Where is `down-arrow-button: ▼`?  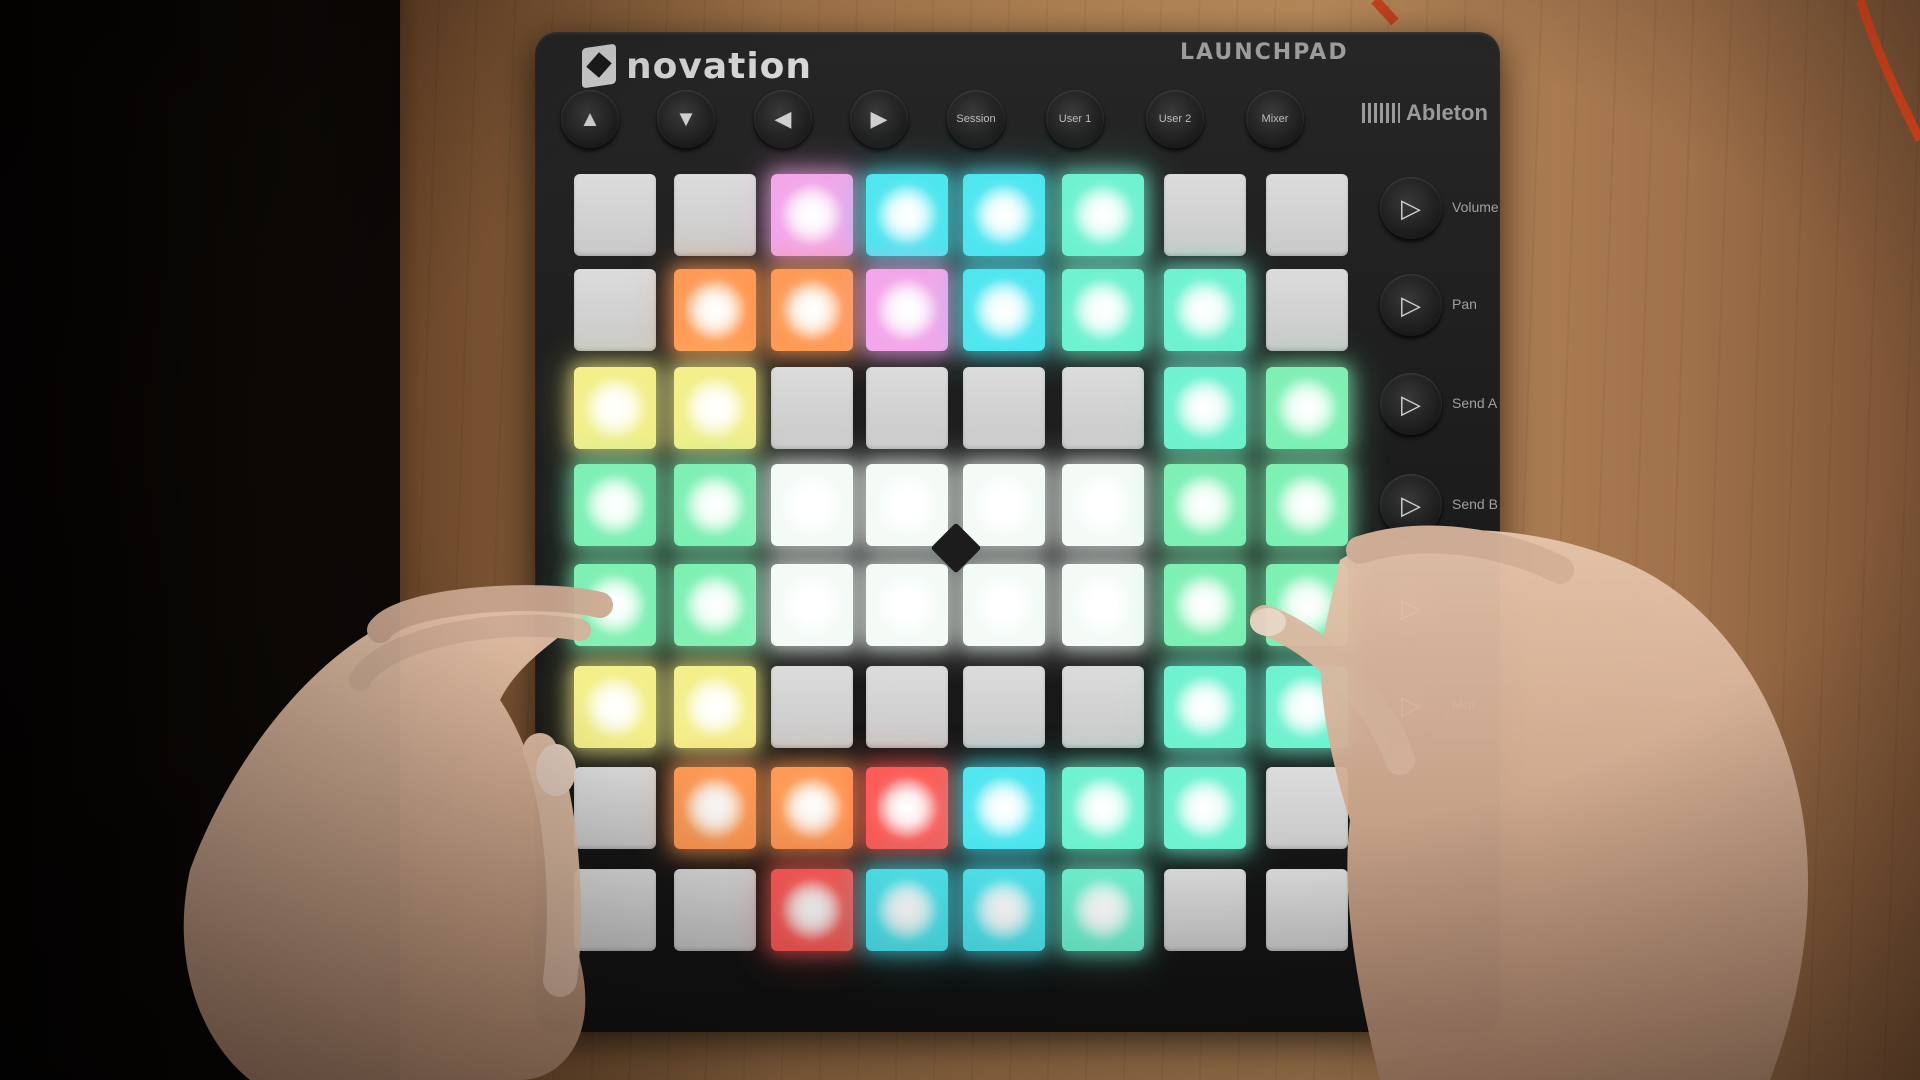
down-arrow-button: ▼ is located at coordinates (686, 119).